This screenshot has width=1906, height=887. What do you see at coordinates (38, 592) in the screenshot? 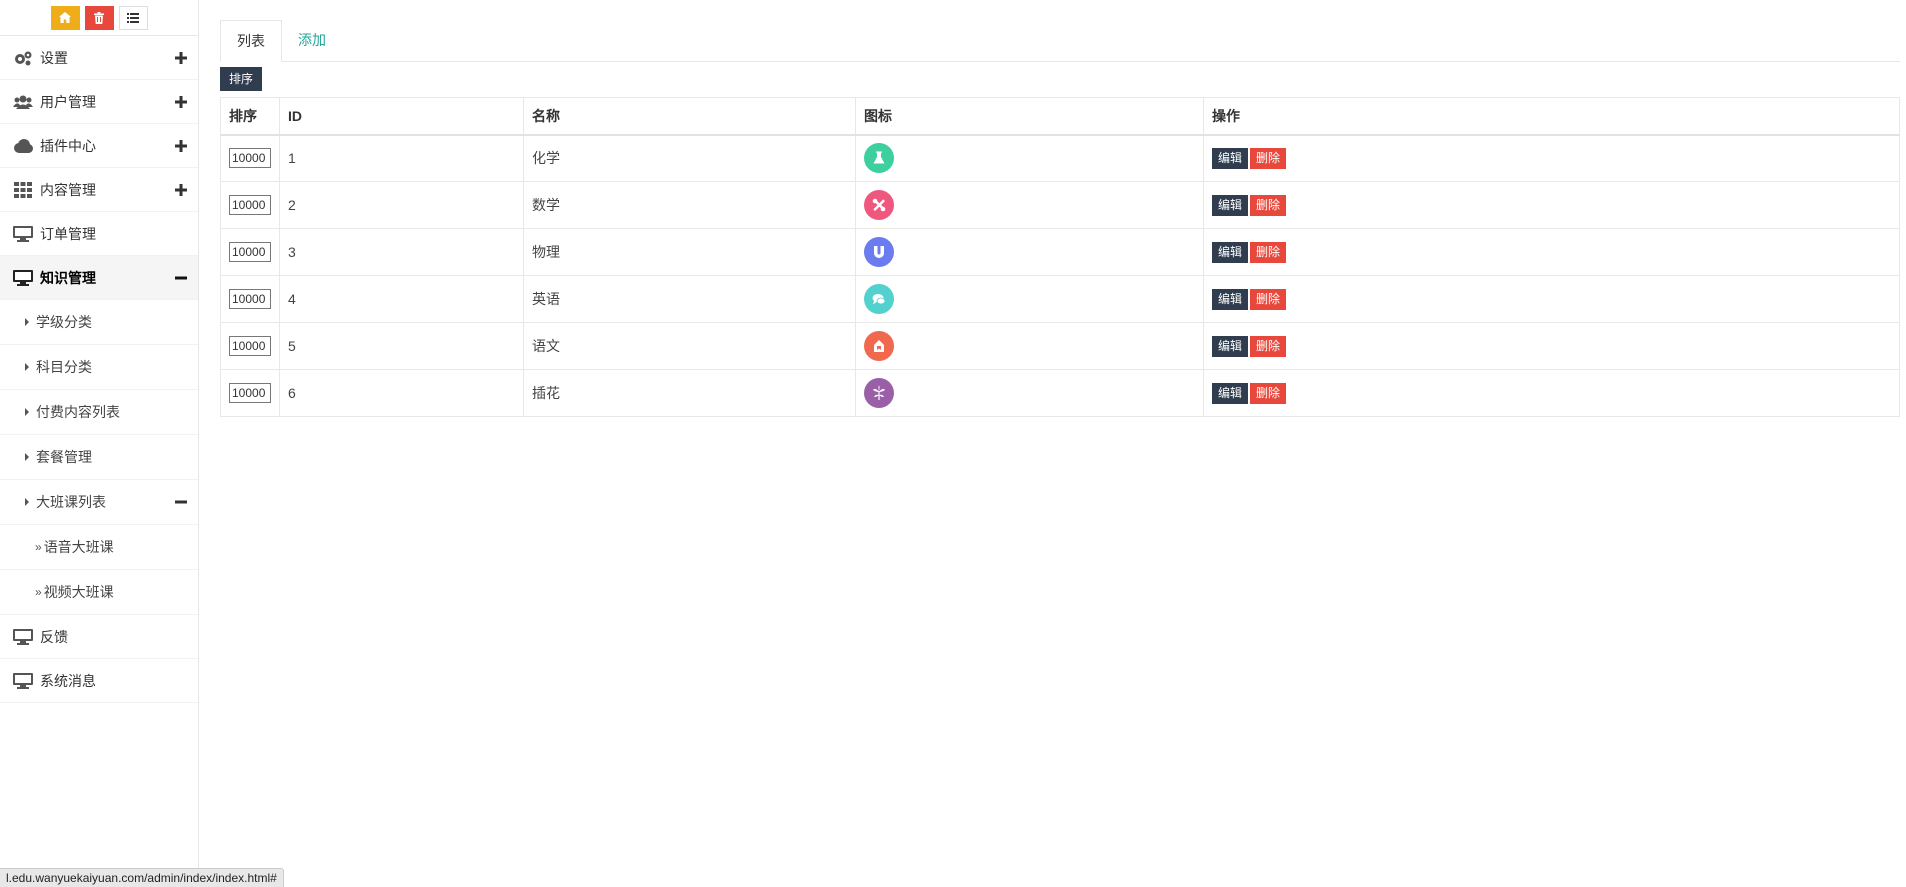
I see `double-chevron-icon: »` at bounding box center [38, 592].